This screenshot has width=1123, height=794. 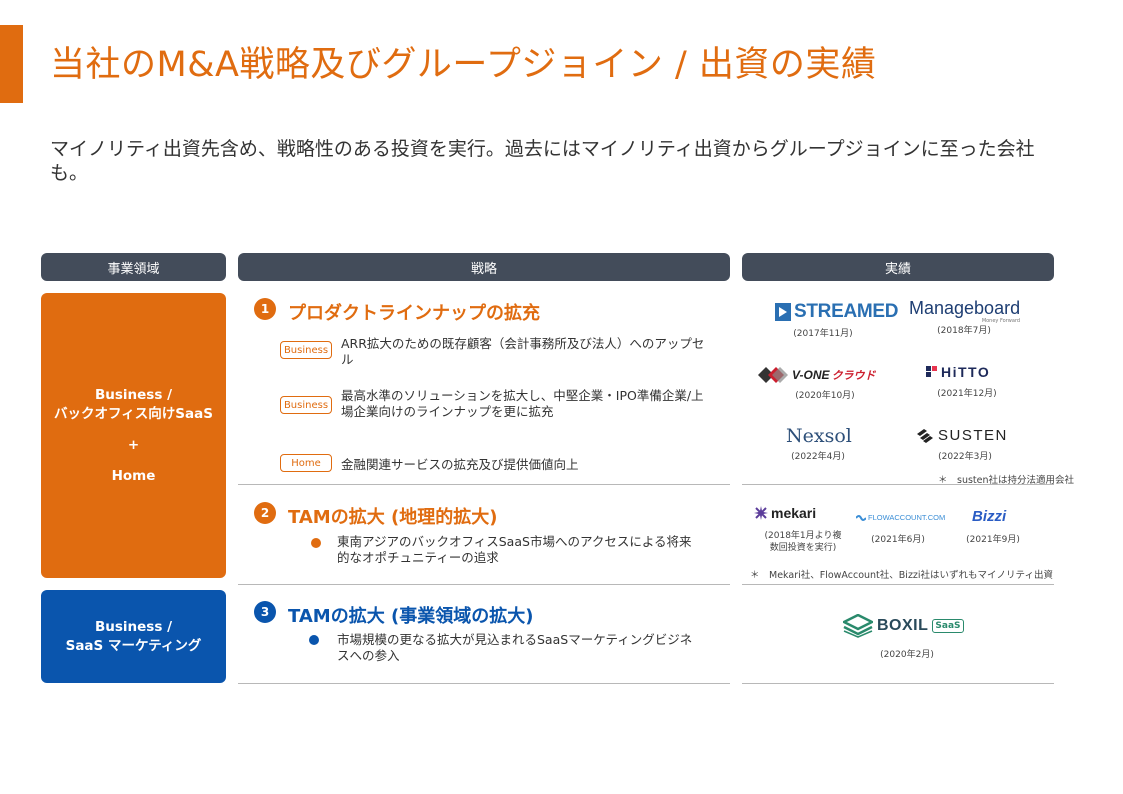 I want to click on title-accent-bar, so click(x=11, y=64).